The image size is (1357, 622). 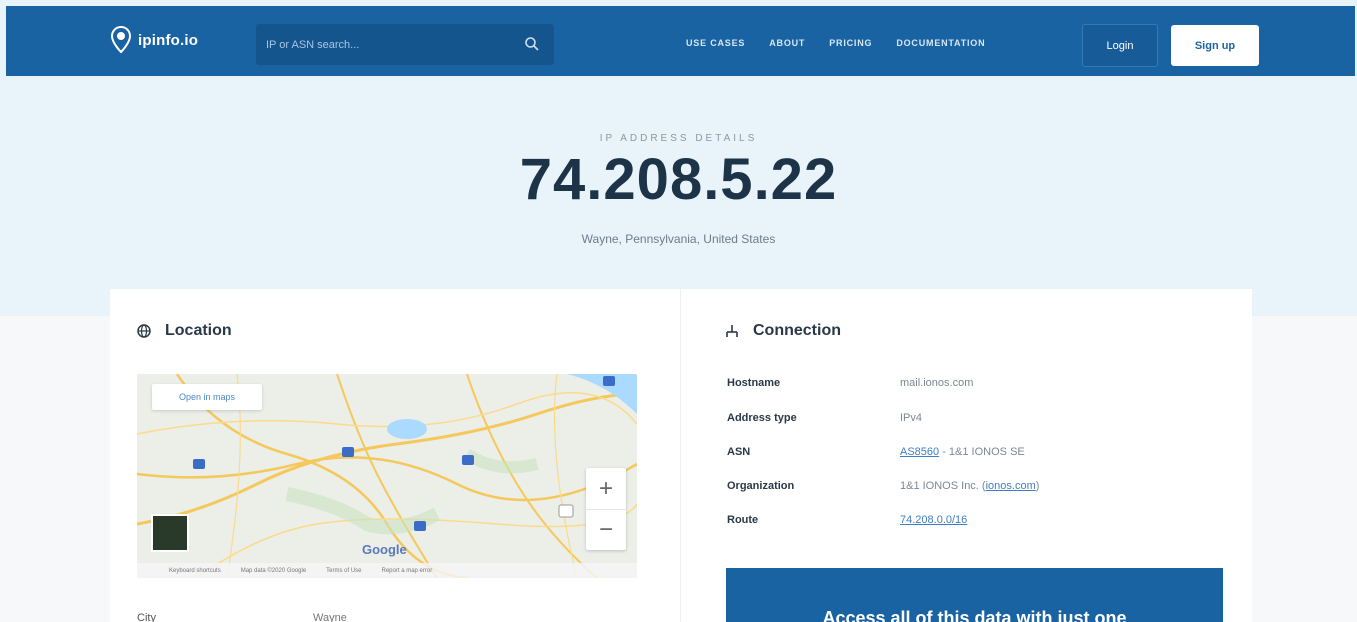 I want to click on brand-name: ipinfo.io, so click(x=168, y=40).